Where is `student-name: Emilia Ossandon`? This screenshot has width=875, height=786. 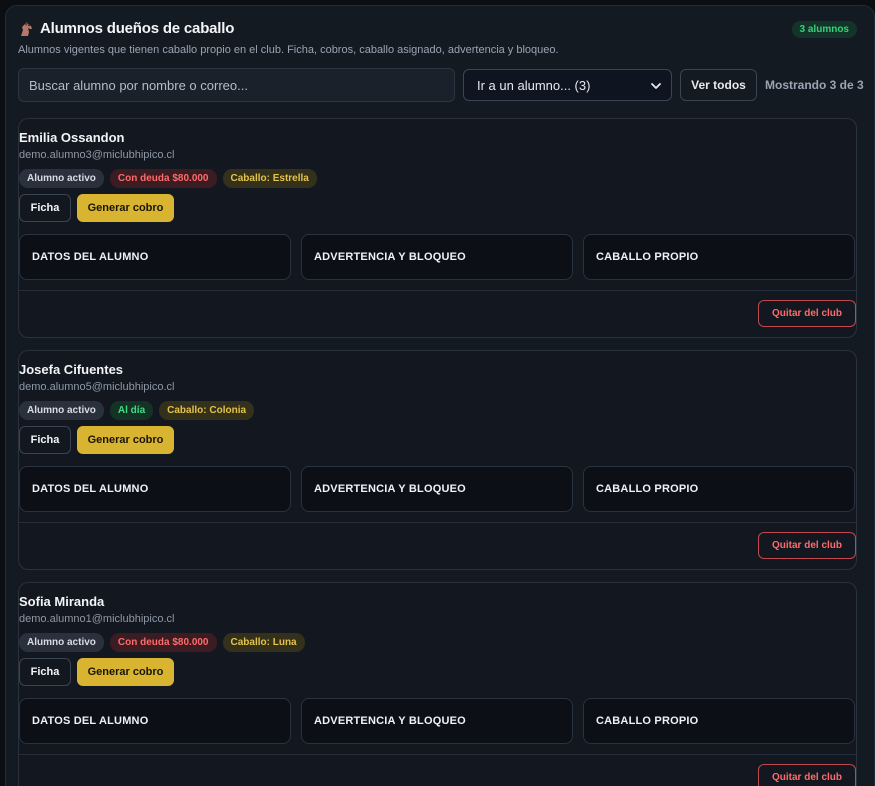
student-name: Emilia Ossandon is located at coordinates (72, 137).